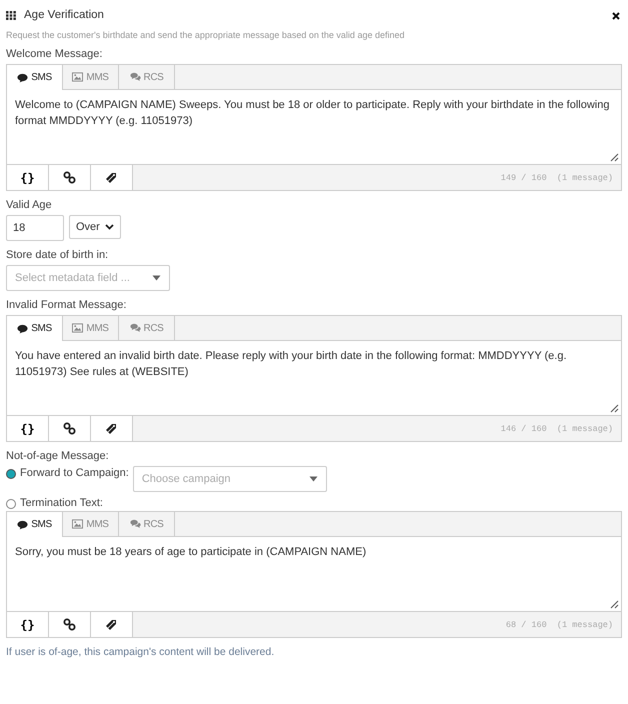 This screenshot has width=628, height=704. What do you see at coordinates (314, 574) in the screenshot?
I see `message-textarea: Sorry, you must be 18 years of age to participate in (CAMPAIGN NAME)` at bounding box center [314, 574].